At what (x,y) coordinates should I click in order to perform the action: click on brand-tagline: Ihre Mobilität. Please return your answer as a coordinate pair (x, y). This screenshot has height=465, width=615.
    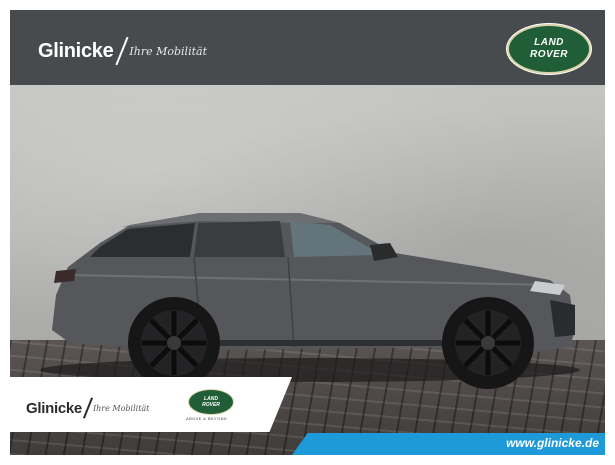
    Looking at the image, I should click on (168, 51).